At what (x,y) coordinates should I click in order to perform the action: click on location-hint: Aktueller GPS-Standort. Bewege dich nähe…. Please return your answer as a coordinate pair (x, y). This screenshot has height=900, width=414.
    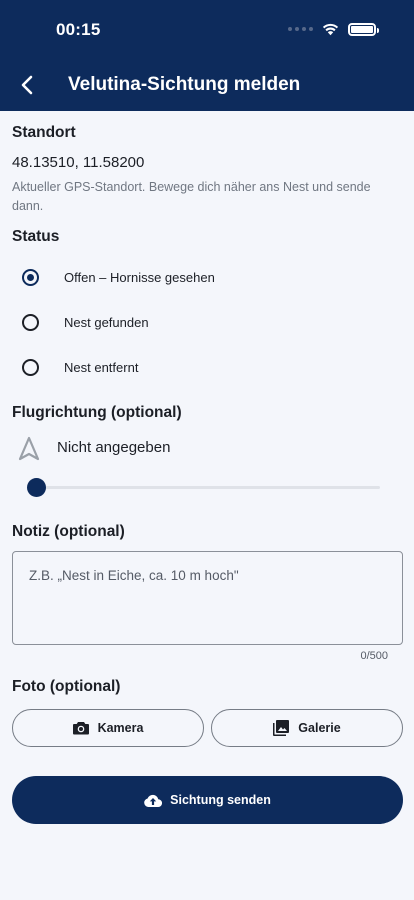
    Looking at the image, I should click on (191, 196).